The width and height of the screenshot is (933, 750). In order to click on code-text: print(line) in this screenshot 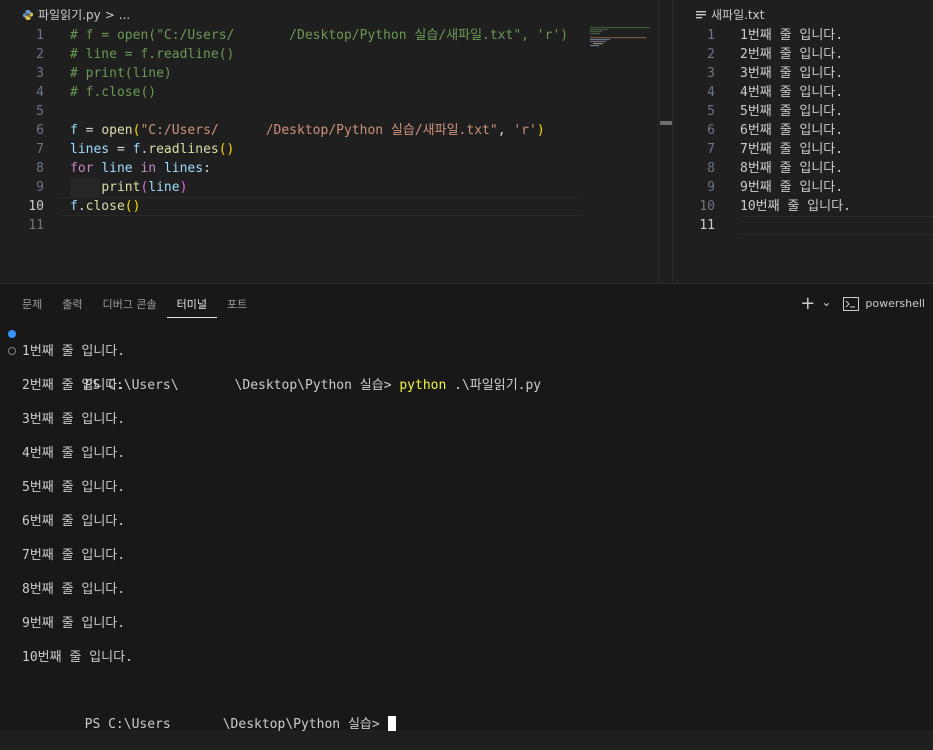, I will do `click(144, 187)`.